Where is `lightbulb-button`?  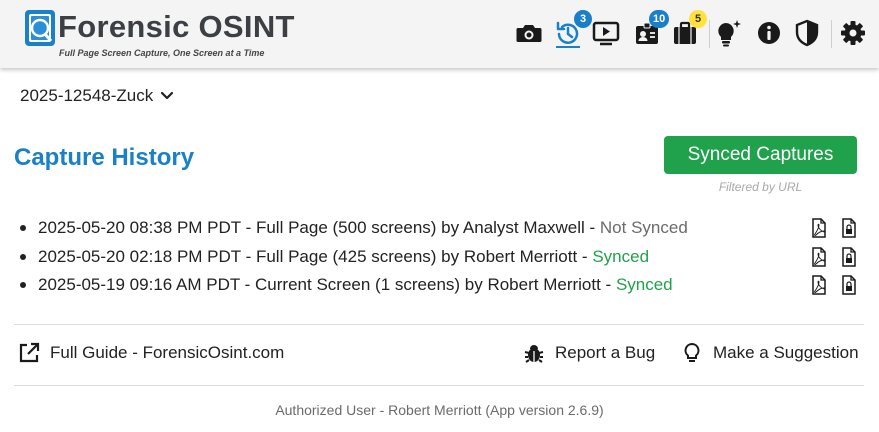 lightbulb-button is located at coordinates (728, 33).